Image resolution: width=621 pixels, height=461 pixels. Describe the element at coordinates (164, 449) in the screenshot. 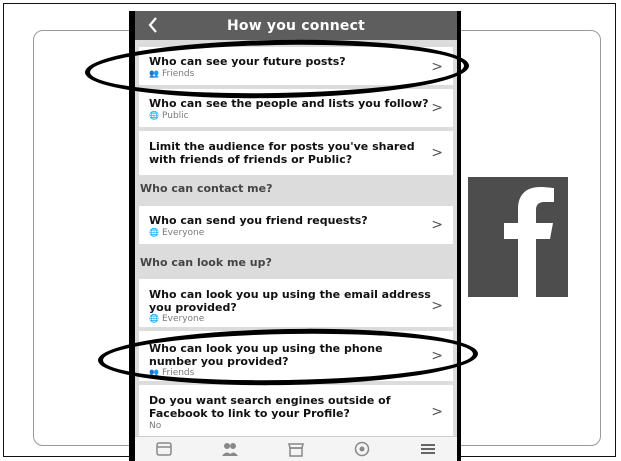

I see `news-feed-icon` at that location.